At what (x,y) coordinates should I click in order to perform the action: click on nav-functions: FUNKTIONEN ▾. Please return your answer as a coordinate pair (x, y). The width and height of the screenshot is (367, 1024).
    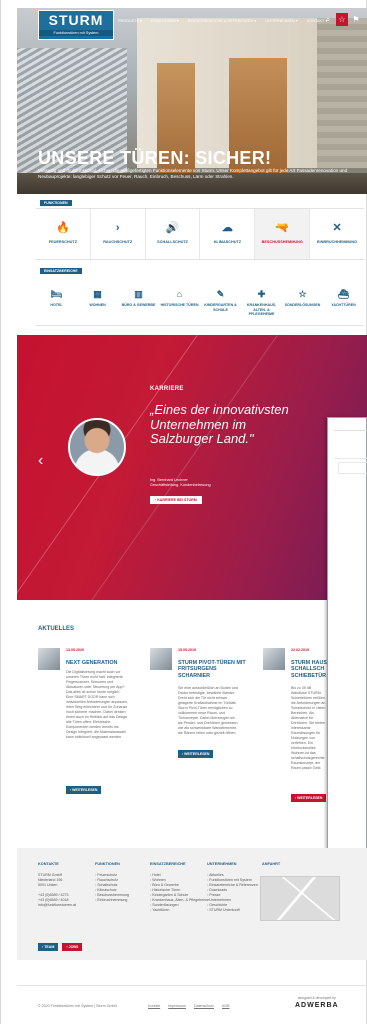
    Looking at the image, I should click on (165, 20).